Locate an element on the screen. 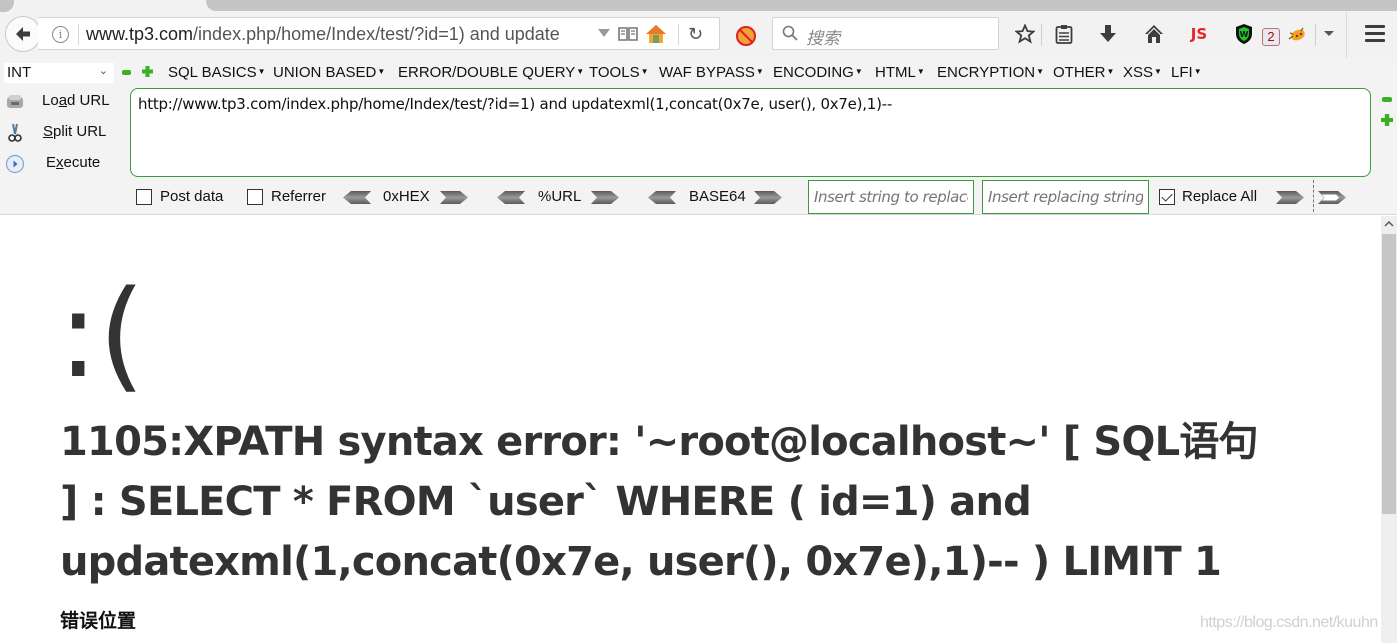  back-button is located at coordinates (23, 34).